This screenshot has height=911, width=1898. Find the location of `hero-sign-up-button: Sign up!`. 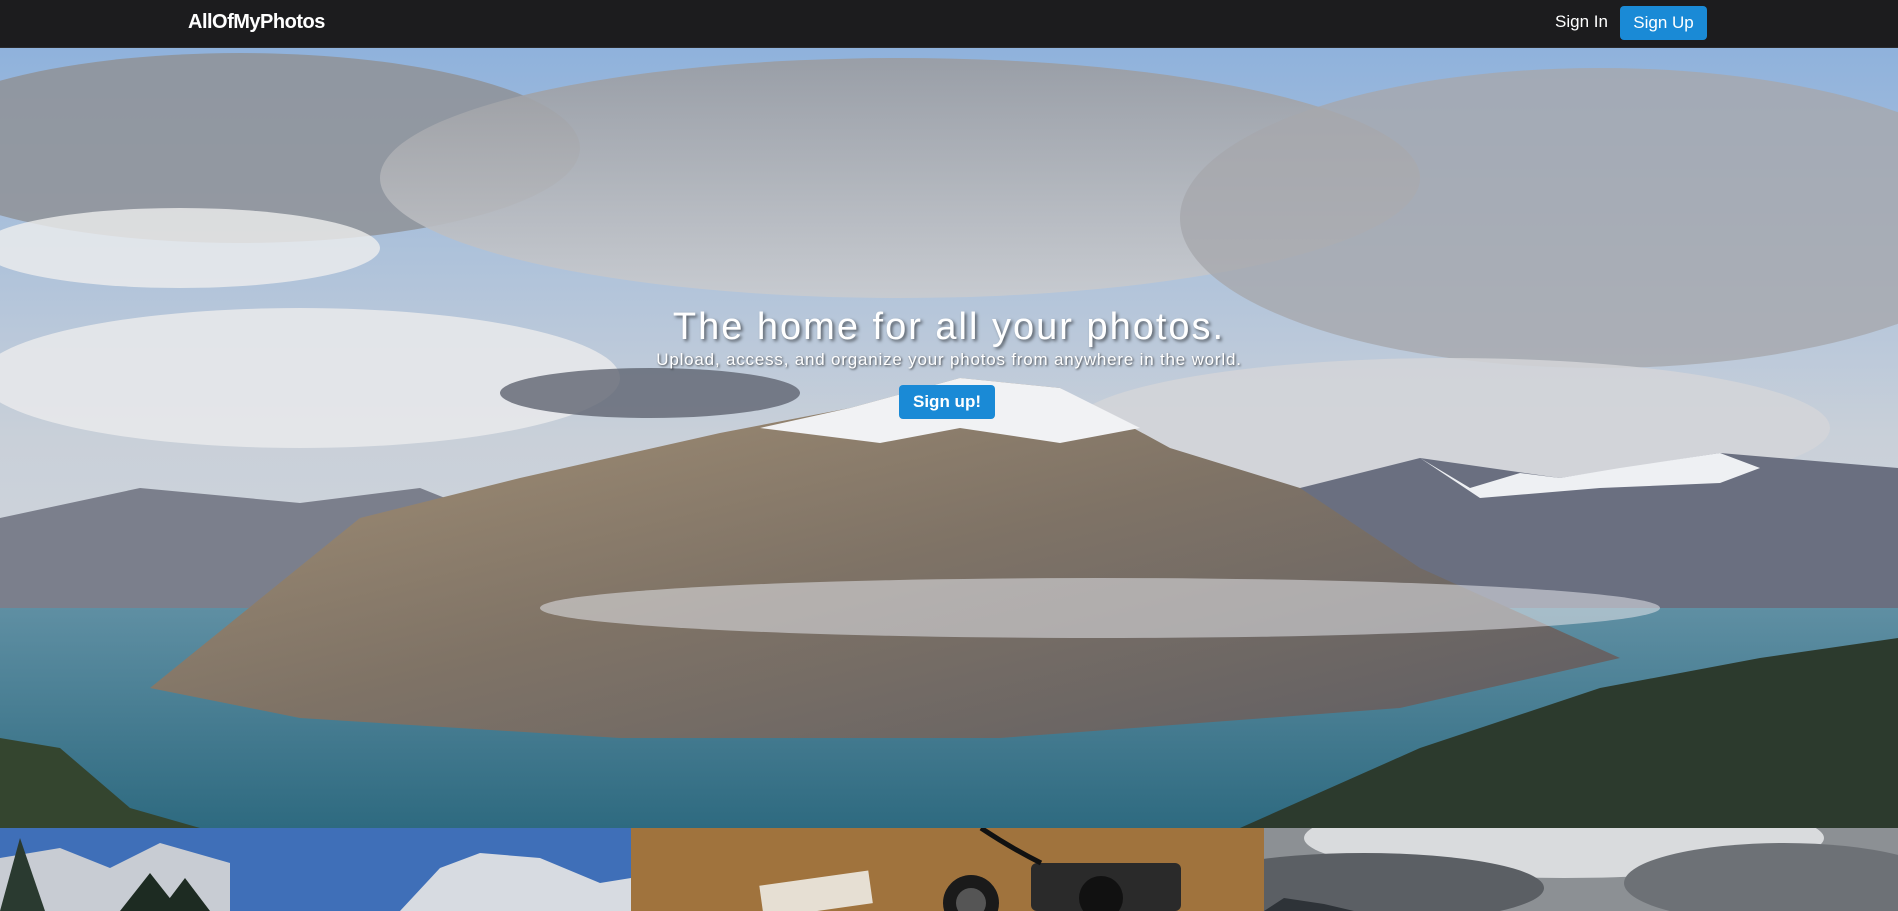

hero-sign-up-button: Sign up! is located at coordinates (947, 402).